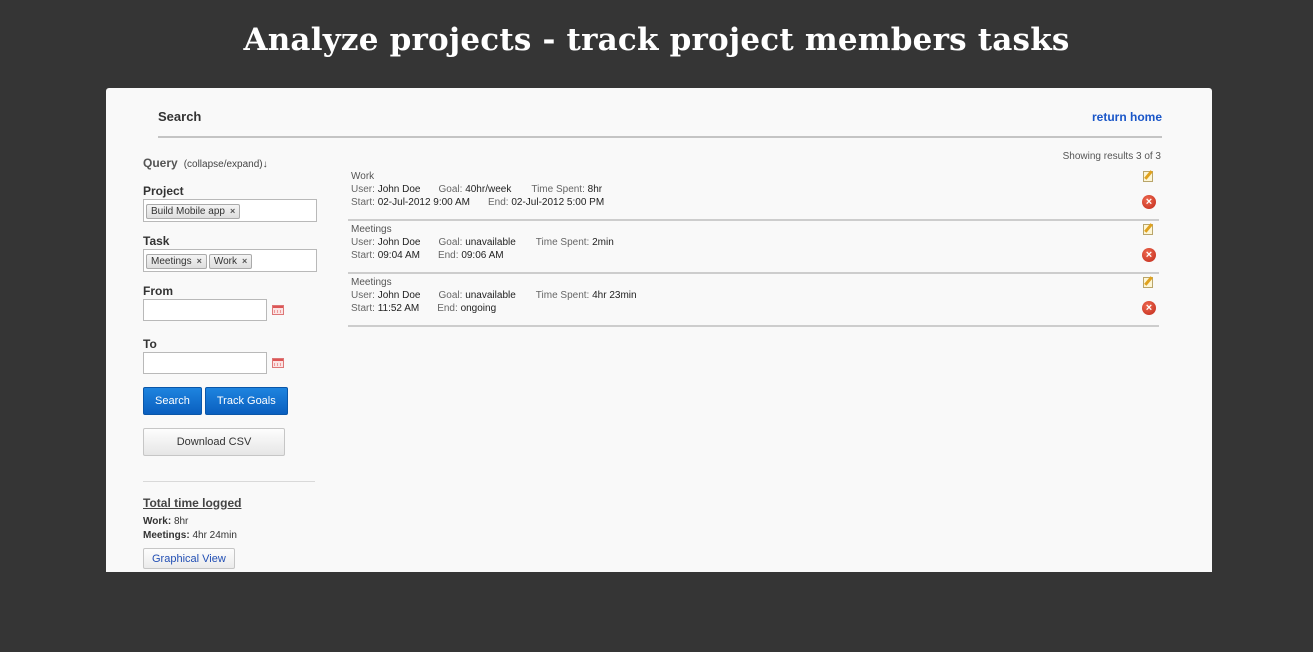 The width and height of the screenshot is (1313, 652). What do you see at coordinates (160, 163) in the screenshot?
I see `query-label: Query` at bounding box center [160, 163].